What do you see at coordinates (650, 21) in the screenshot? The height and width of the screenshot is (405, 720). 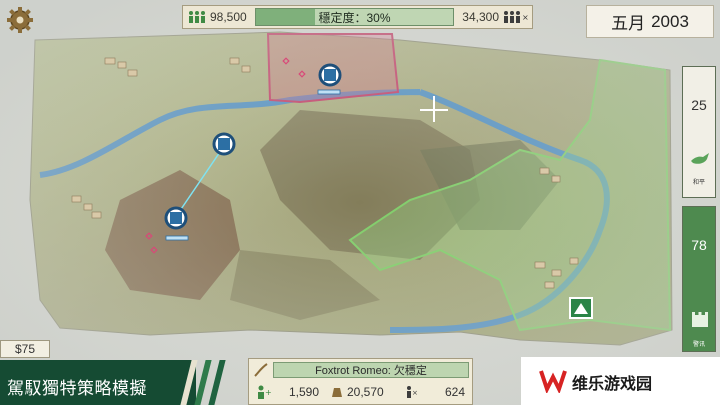 I see `date-selector: 五月 2003` at bounding box center [650, 21].